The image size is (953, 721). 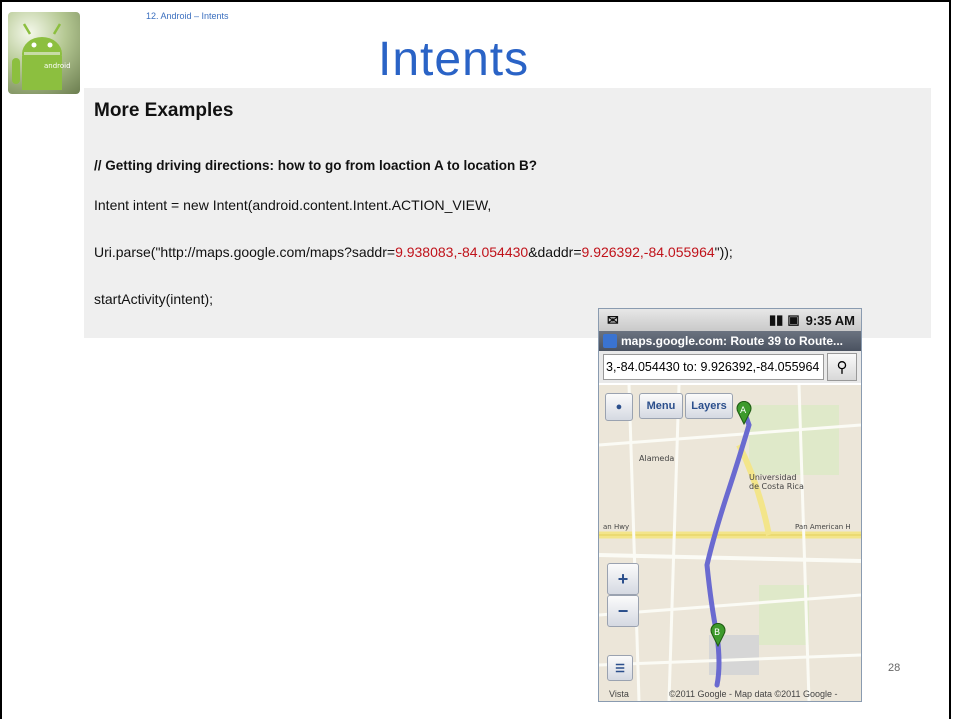 What do you see at coordinates (773, 477) in the screenshot?
I see `svg-text: Universidad` at bounding box center [773, 477].